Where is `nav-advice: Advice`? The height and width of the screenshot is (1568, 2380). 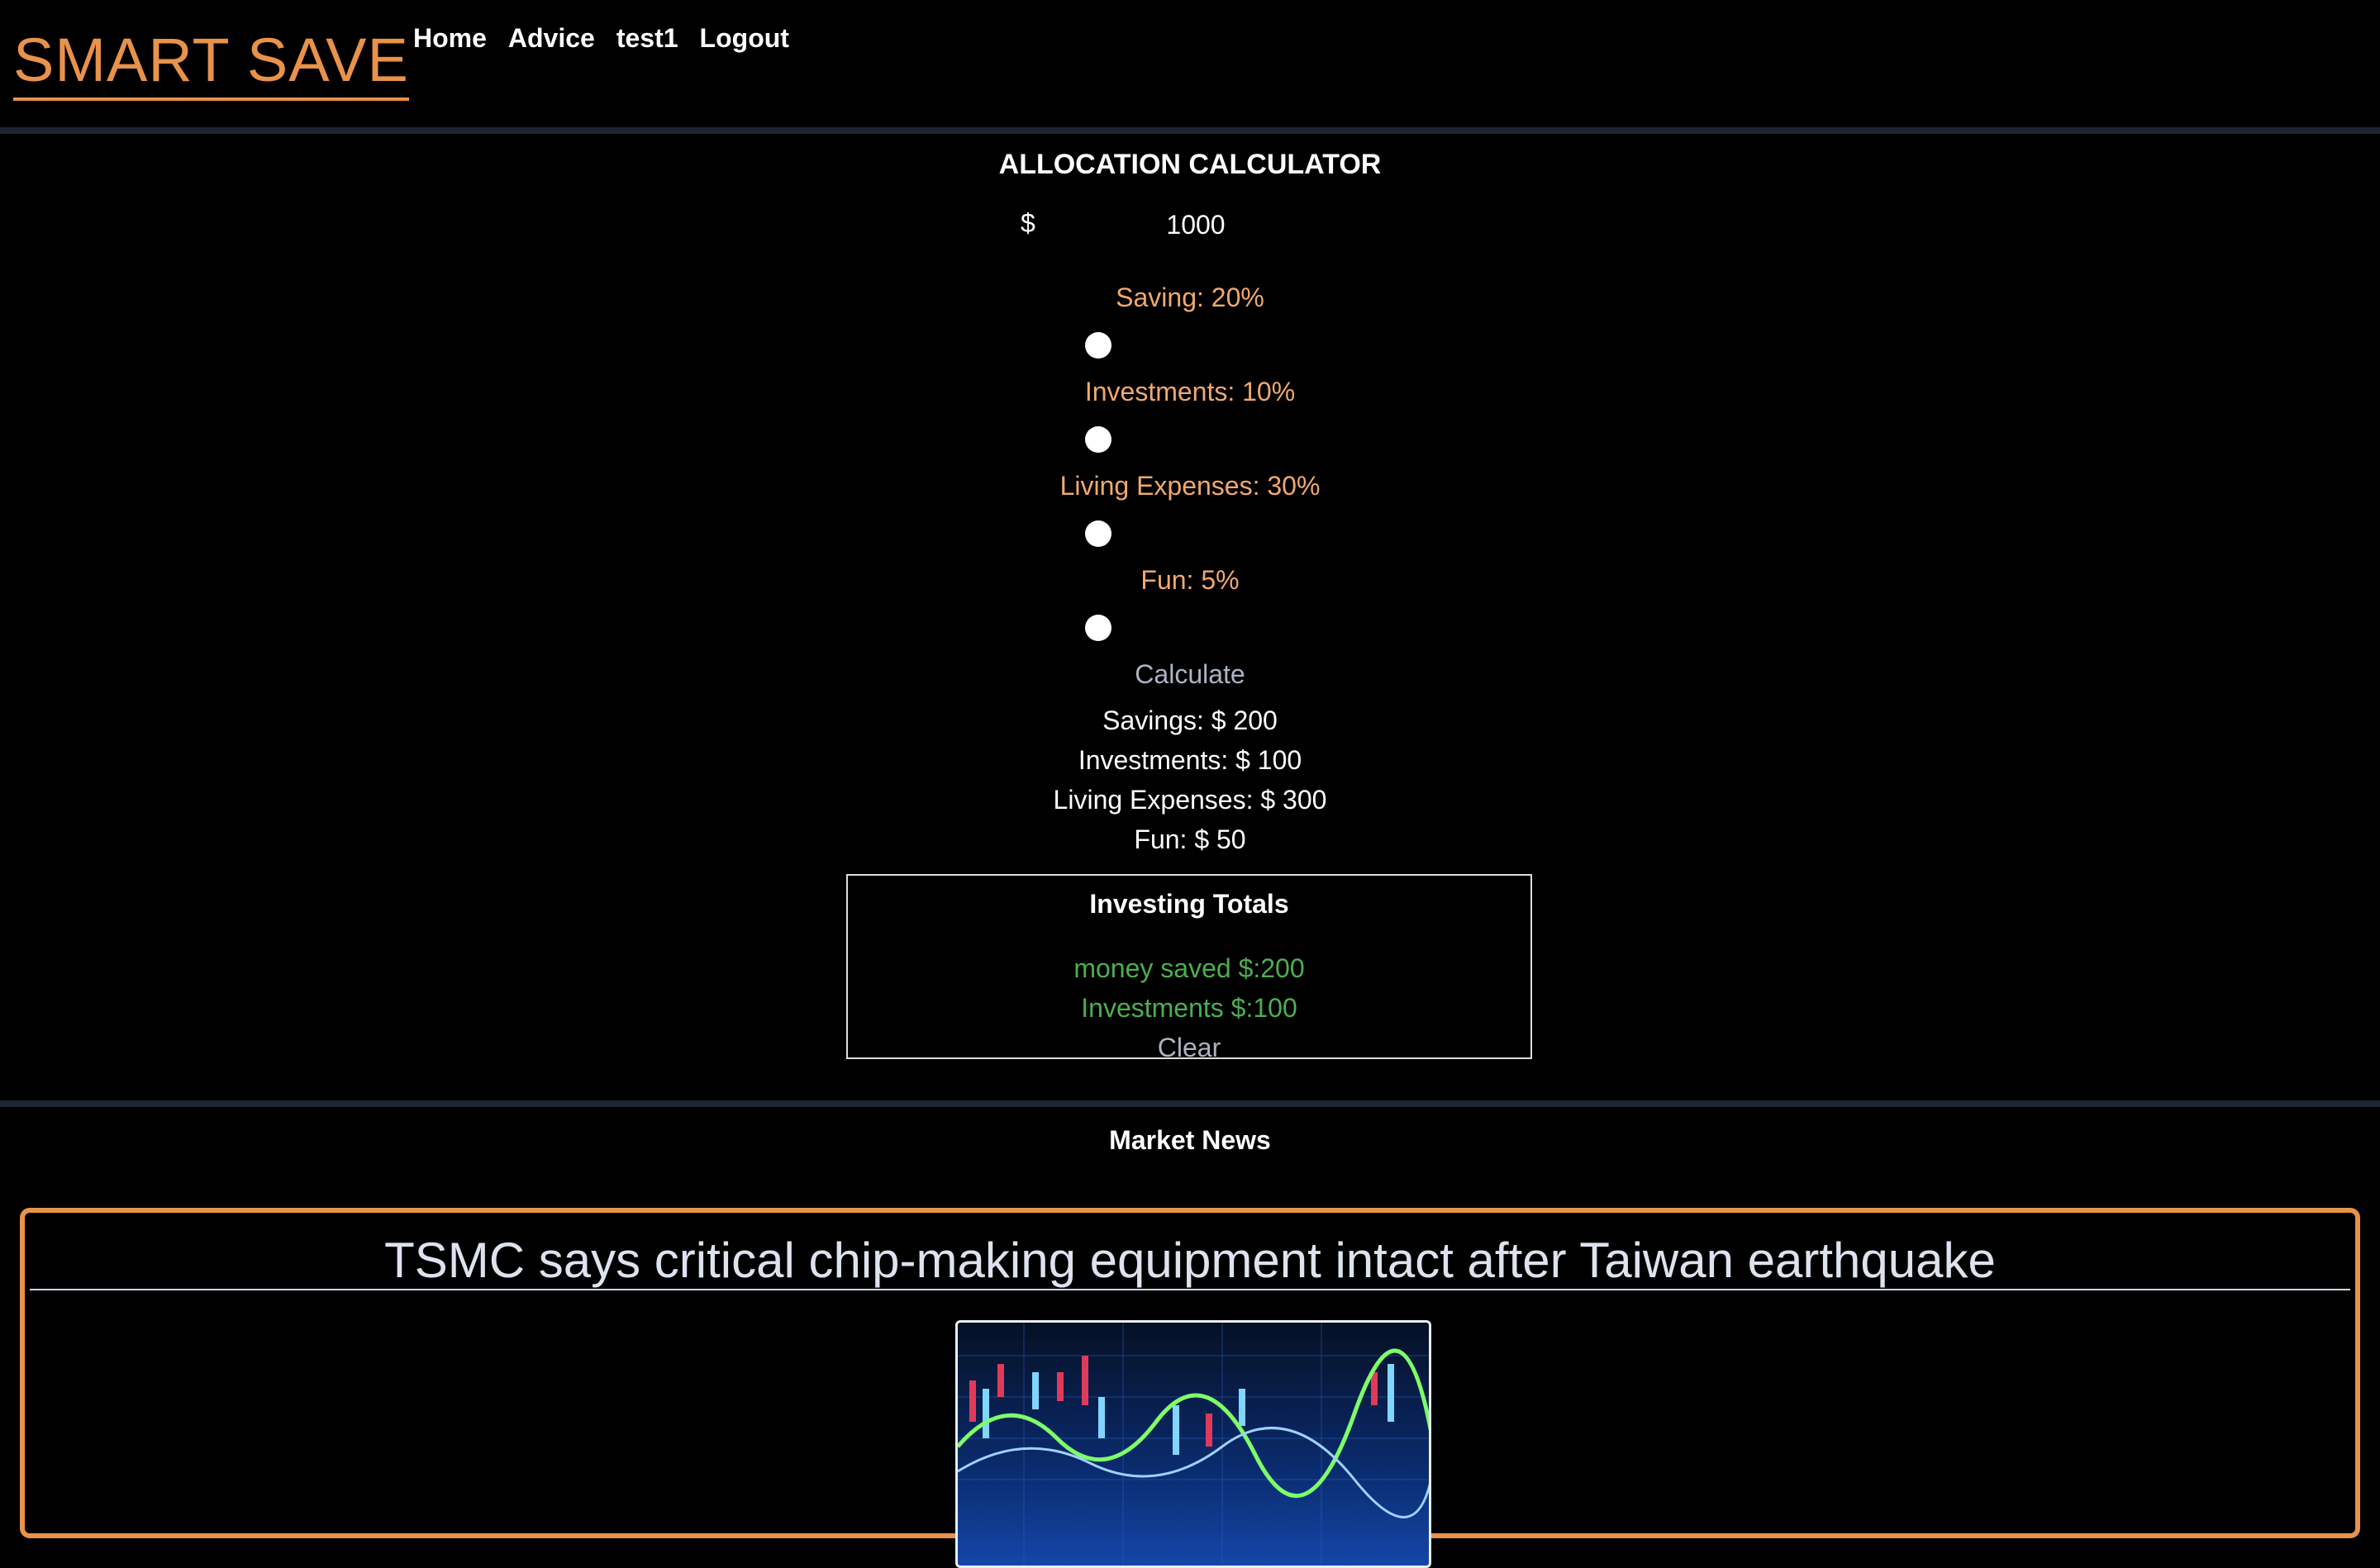
nav-advice: Advice is located at coordinates (551, 39).